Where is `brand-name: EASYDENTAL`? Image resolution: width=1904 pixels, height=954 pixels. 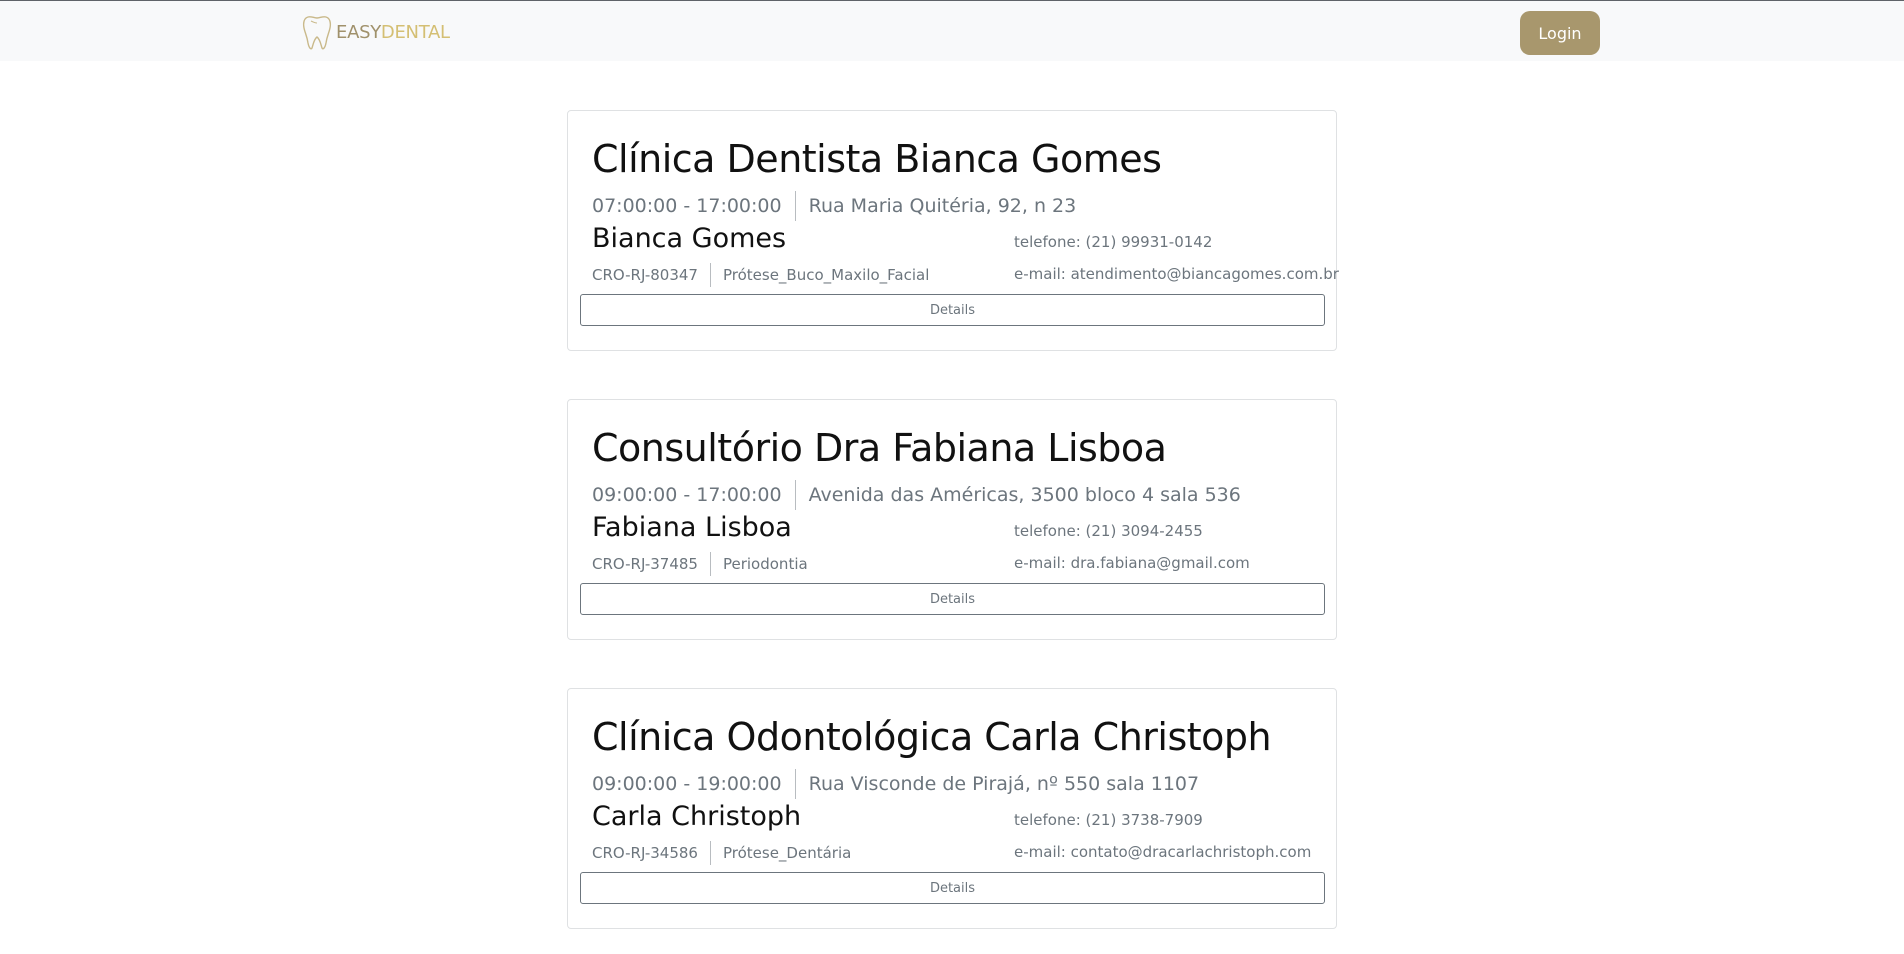 brand-name: EASYDENTAL is located at coordinates (393, 32).